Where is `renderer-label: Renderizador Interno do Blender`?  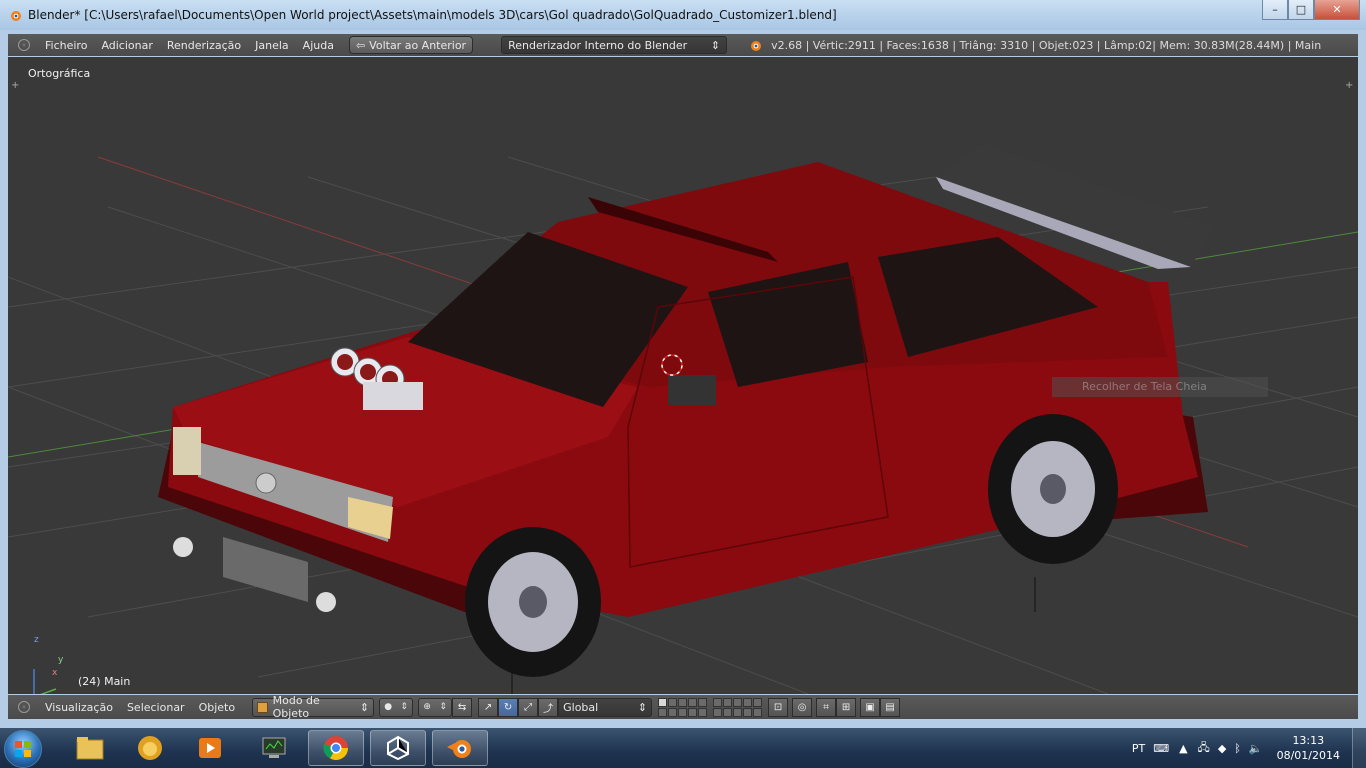
renderer-label: Renderizador Interno do Blender is located at coordinates (598, 45).